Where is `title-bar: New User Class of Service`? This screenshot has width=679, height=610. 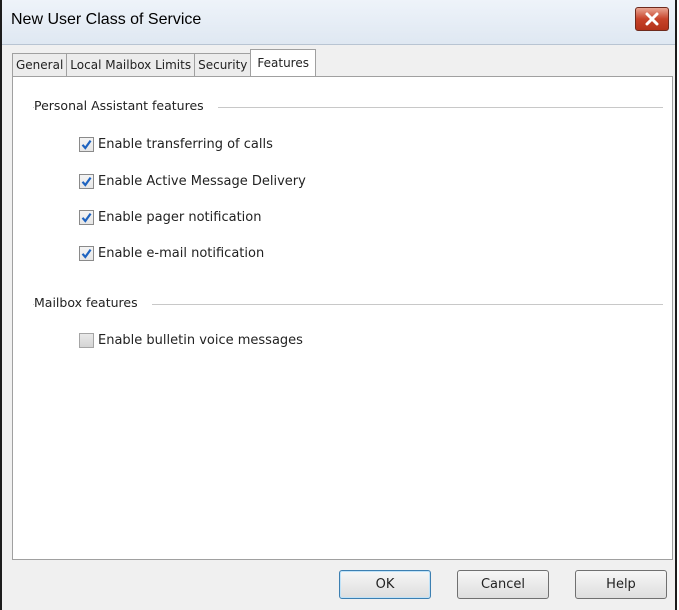
title-bar: New User Class of Service is located at coordinates (338, 22).